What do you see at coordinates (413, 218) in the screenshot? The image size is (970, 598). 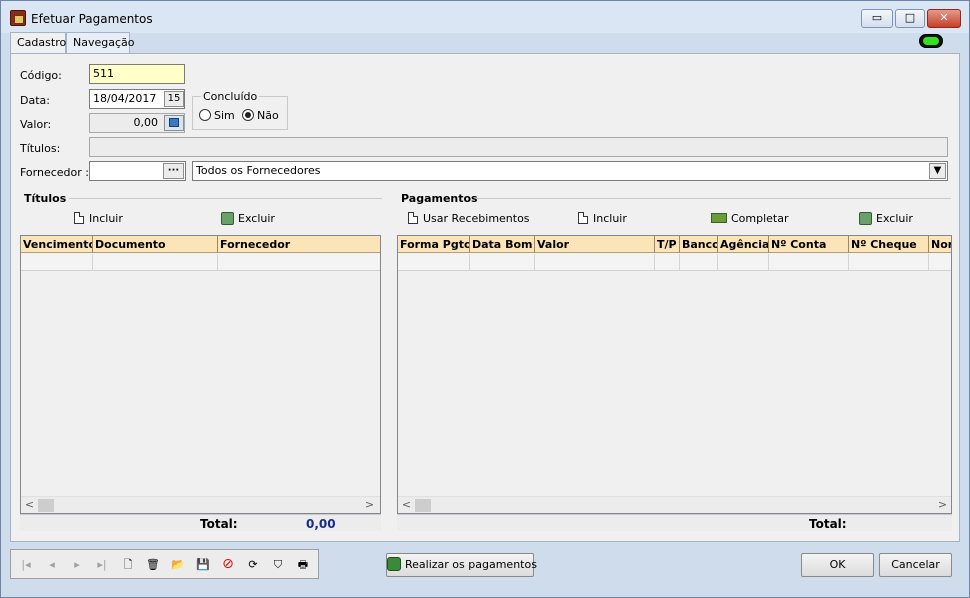 I see `document-icon` at bounding box center [413, 218].